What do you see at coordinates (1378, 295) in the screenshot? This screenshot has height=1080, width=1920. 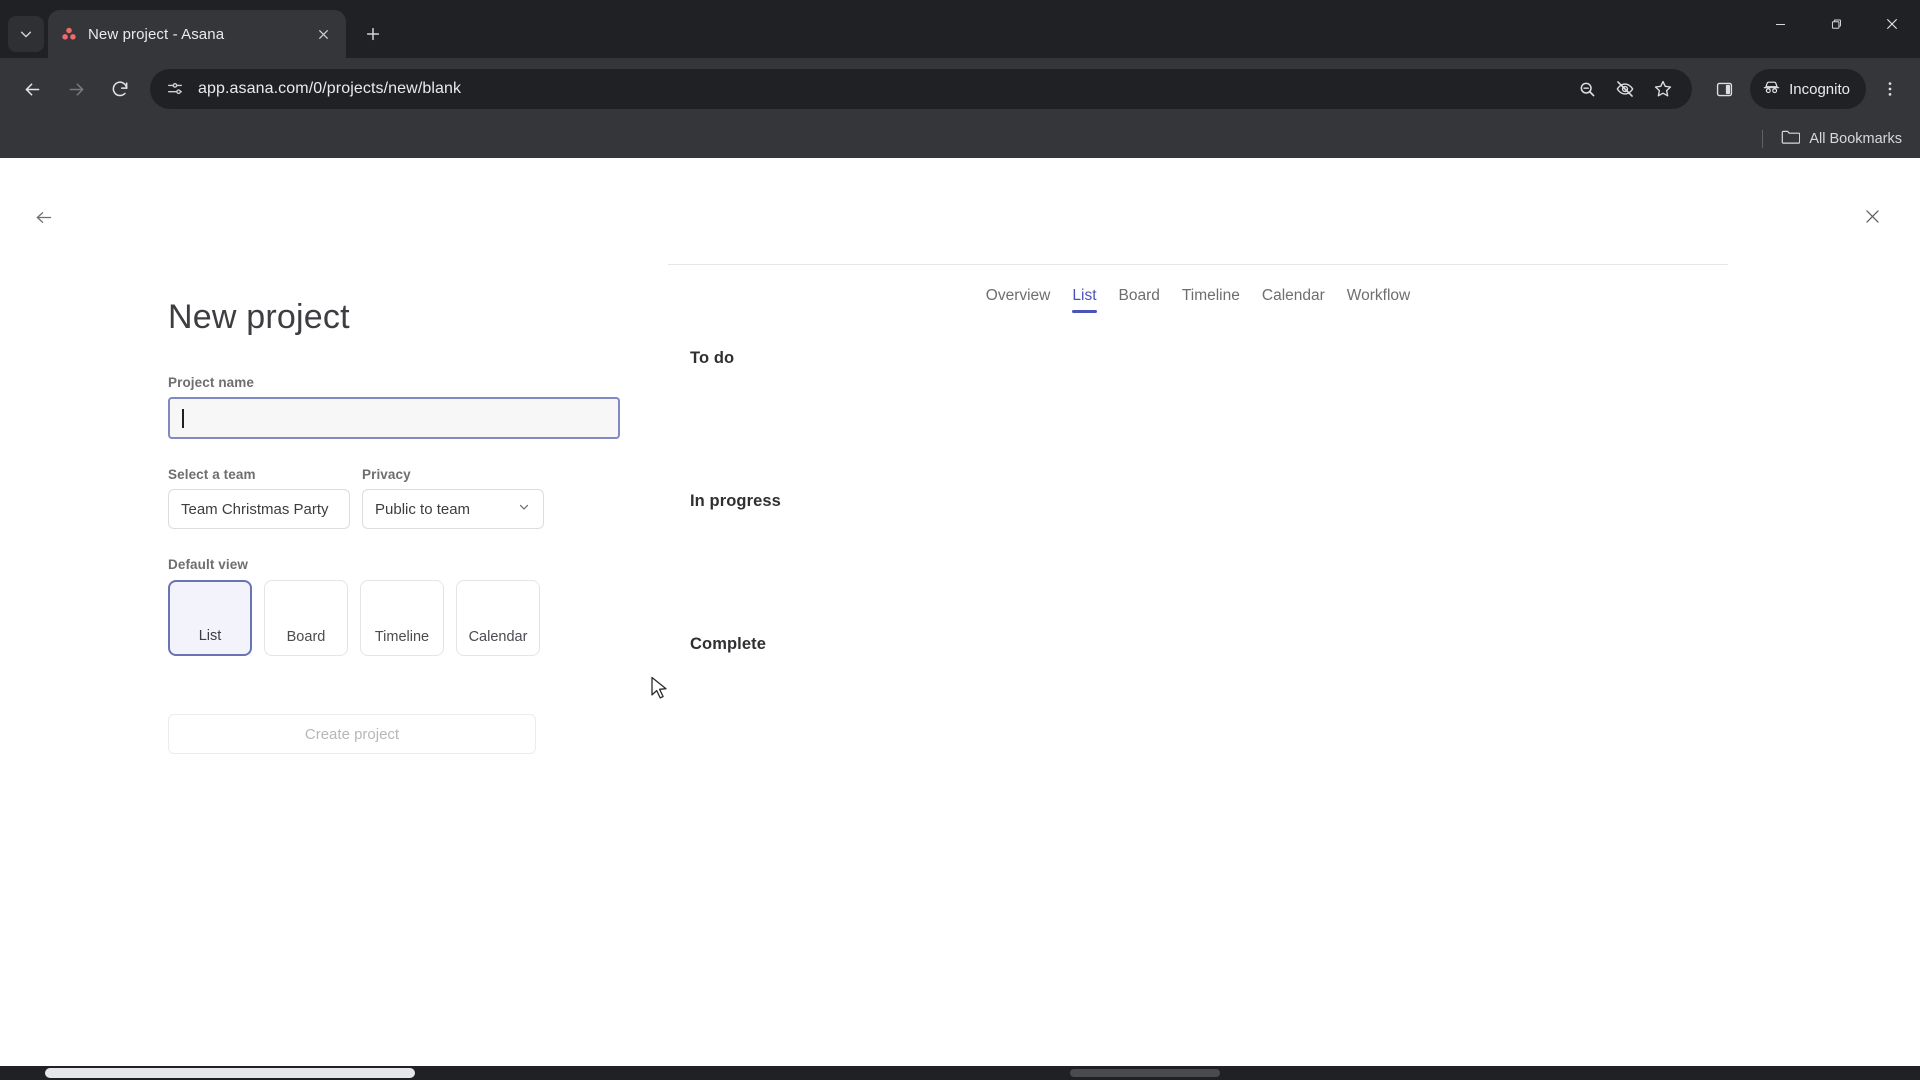 I see `tab-label: Workflow` at bounding box center [1378, 295].